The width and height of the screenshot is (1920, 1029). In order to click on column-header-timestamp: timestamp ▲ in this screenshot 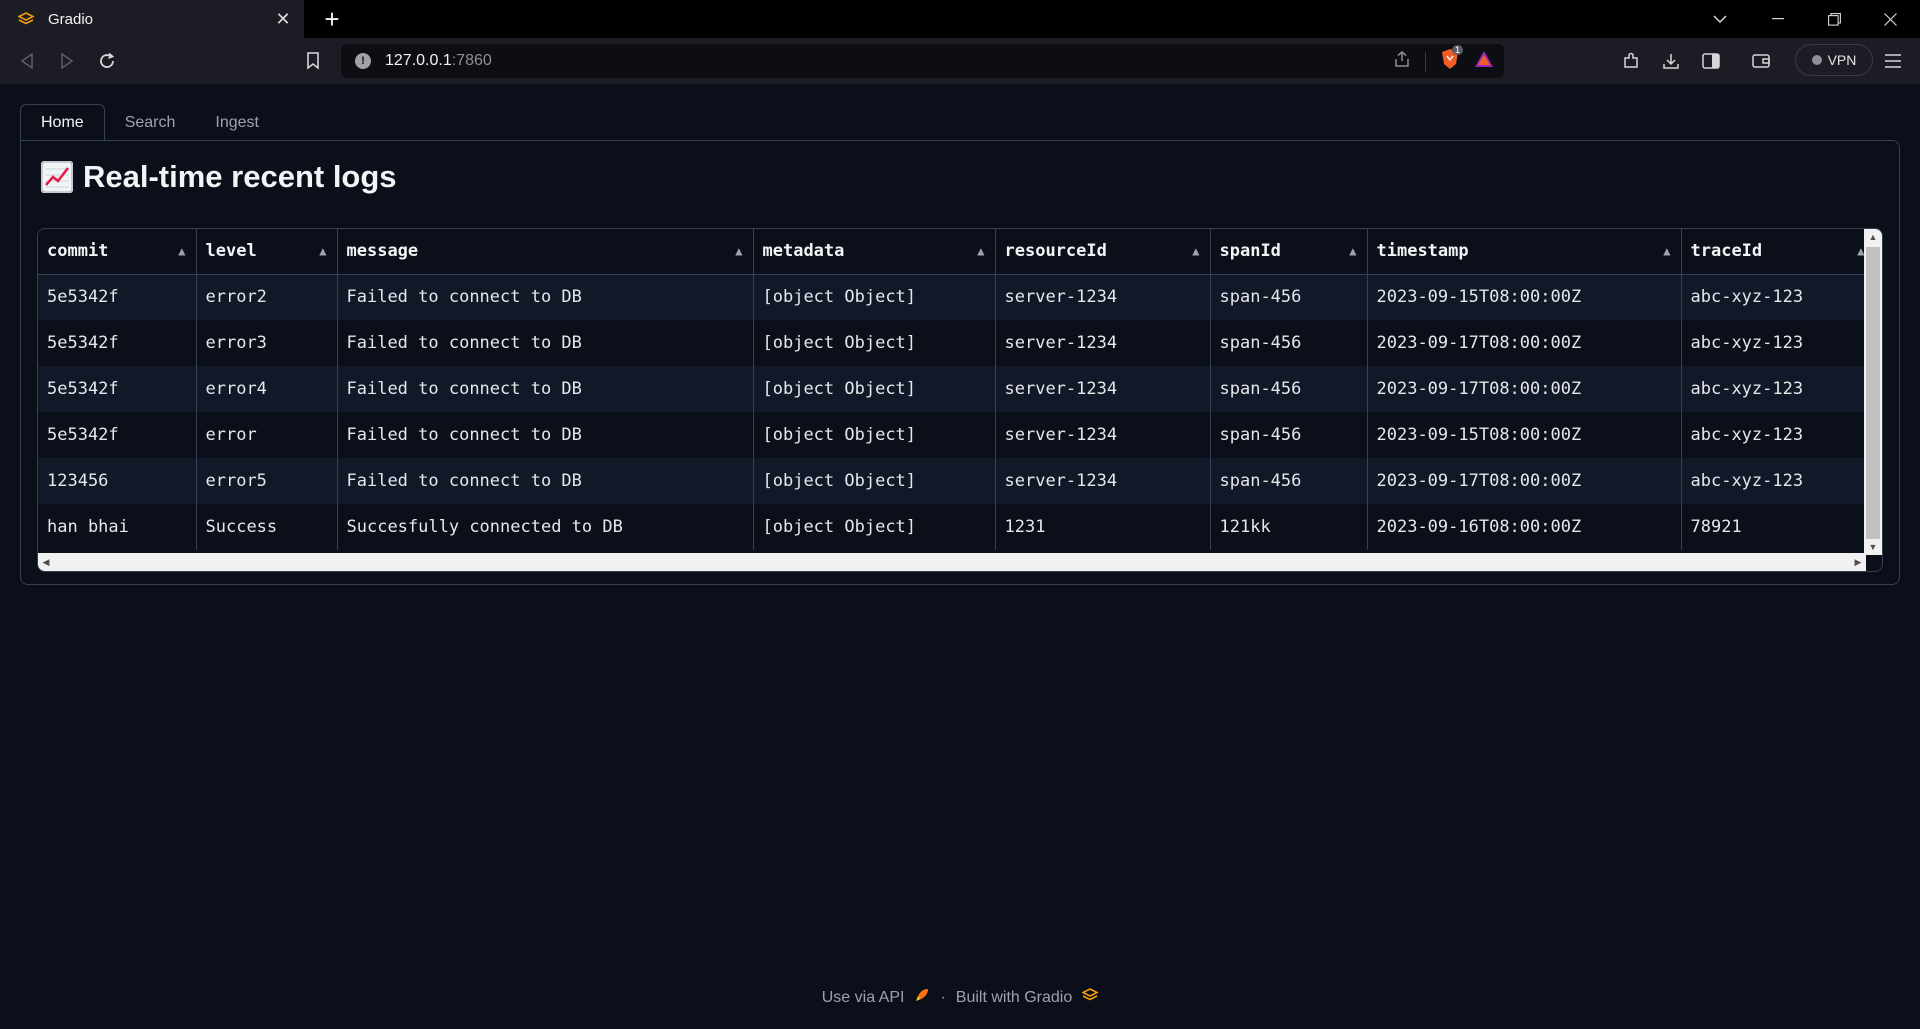, I will do `click(1524, 252)`.